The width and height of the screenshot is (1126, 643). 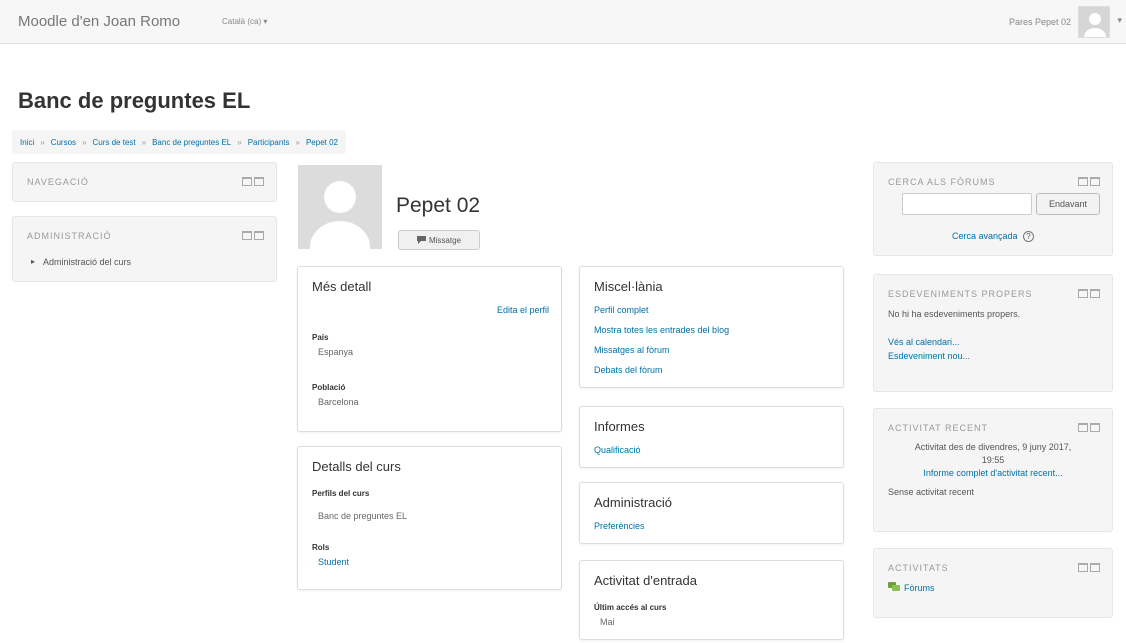 I want to click on message-button-label: Missatge, so click(x=444, y=240).